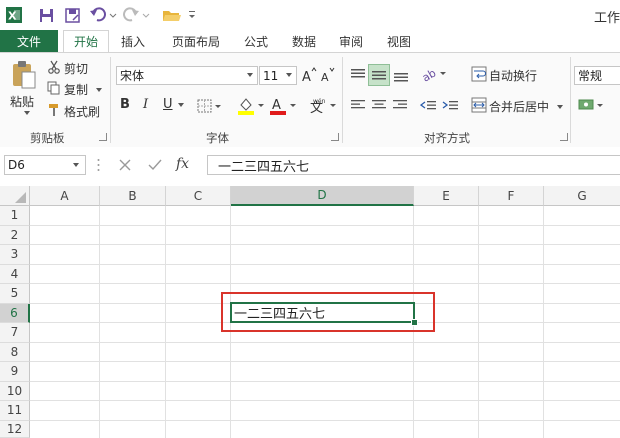  I want to click on align-right-icon, so click(400, 105).